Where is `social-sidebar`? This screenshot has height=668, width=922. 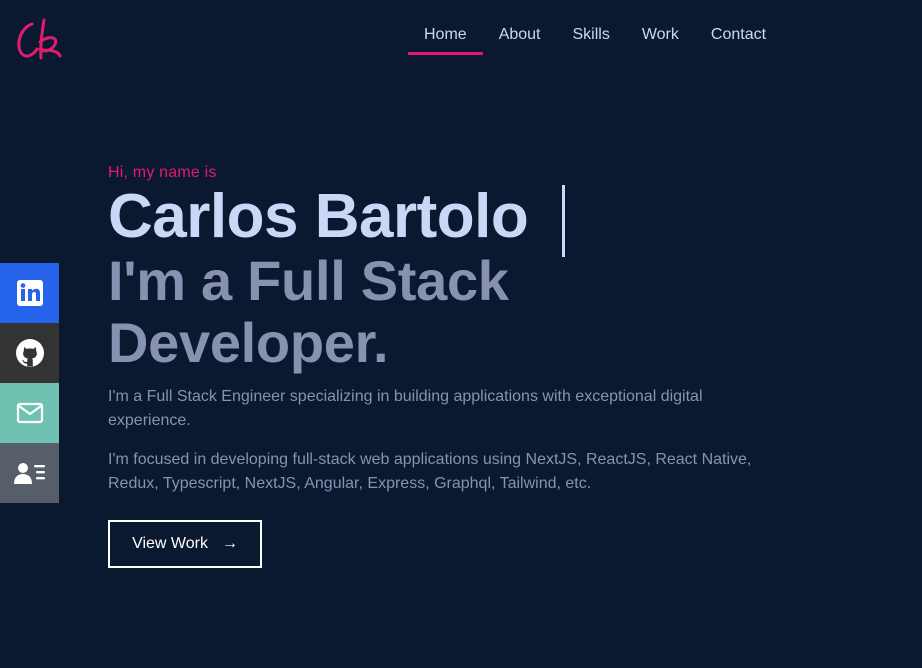 social-sidebar is located at coordinates (29, 383).